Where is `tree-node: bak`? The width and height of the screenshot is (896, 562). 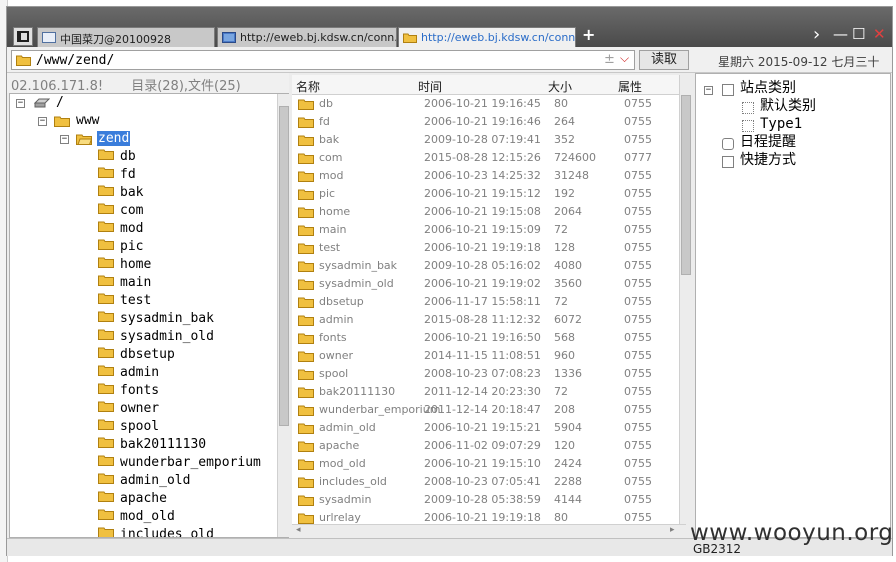 tree-node: bak is located at coordinates (121, 193).